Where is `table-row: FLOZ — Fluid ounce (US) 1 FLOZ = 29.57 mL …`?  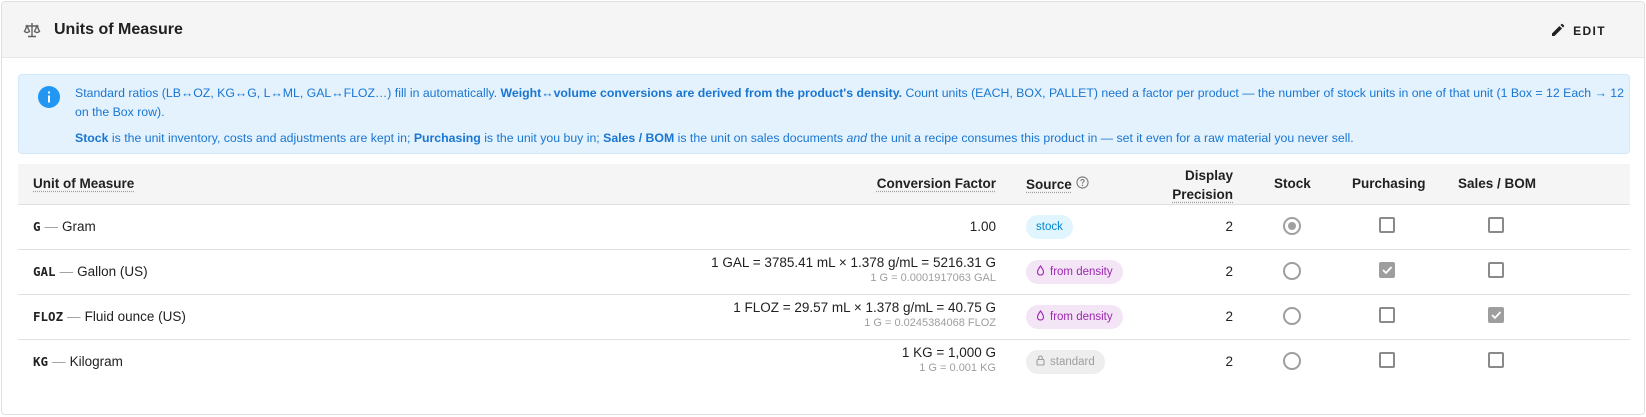
table-row: FLOZ — Fluid ounce (US) 1 FLOZ = 29.57 mL … is located at coordinates (824, 317).